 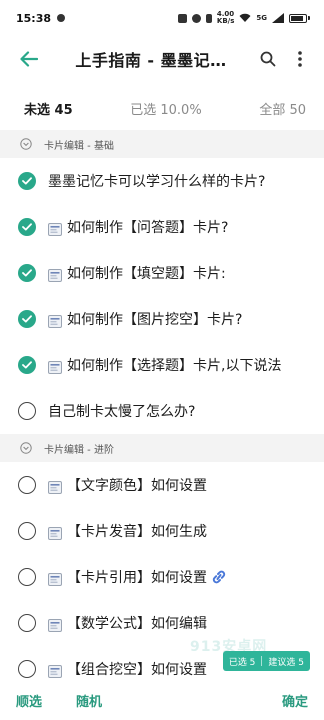 What do you see at coordinates (122, 412) in the screenshot?
I see `list-item-label: 自己制卡太慢了怎么办?` at bounding box center [122, 412].